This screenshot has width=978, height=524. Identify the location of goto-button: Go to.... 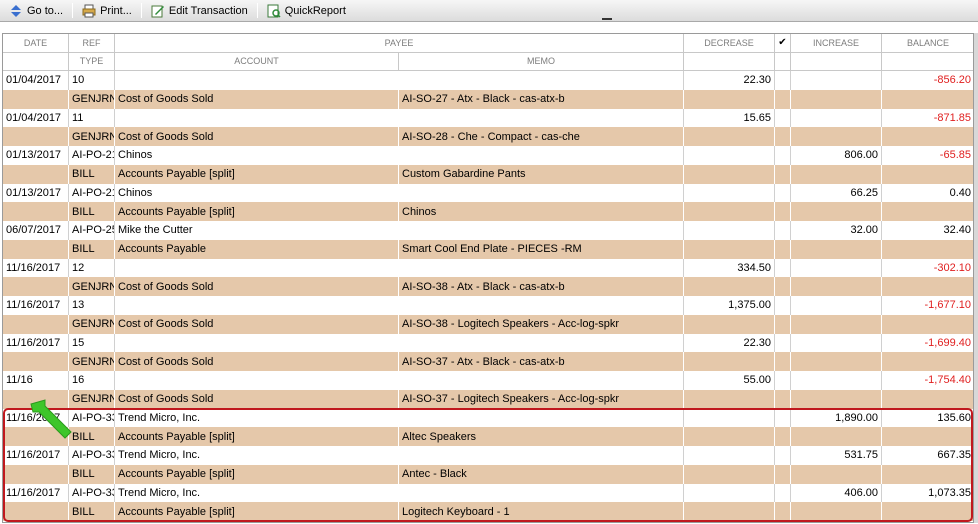
(36, 11).